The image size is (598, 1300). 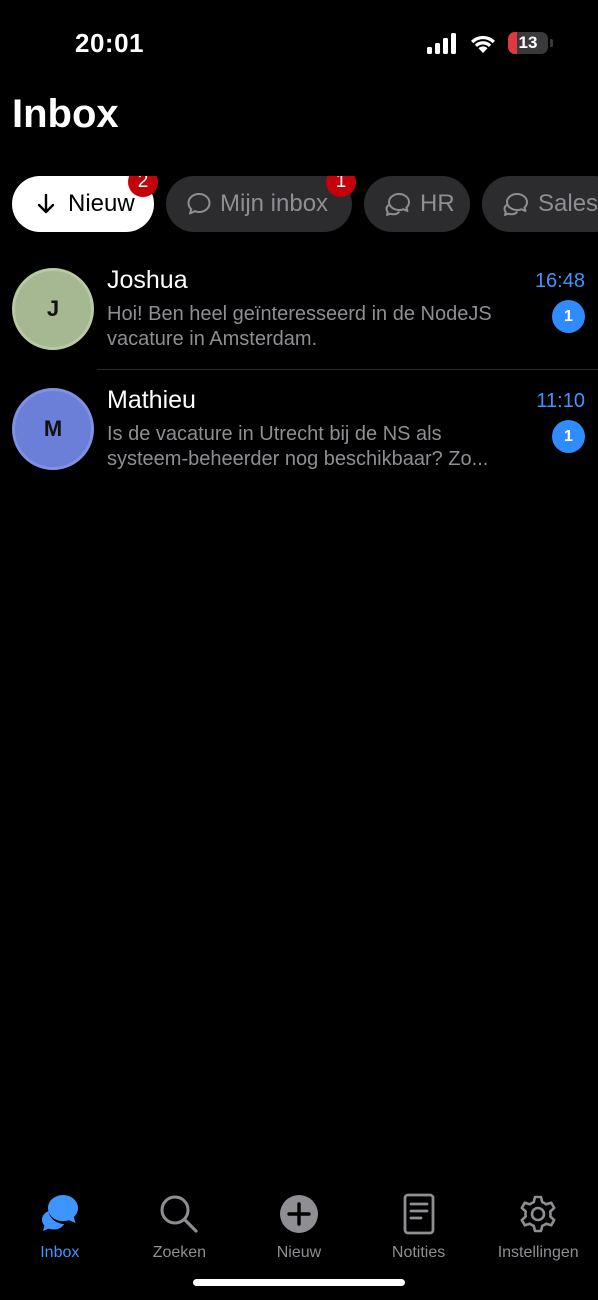 I want to click on plus-circle-icon, so click(x=298, y=1214).